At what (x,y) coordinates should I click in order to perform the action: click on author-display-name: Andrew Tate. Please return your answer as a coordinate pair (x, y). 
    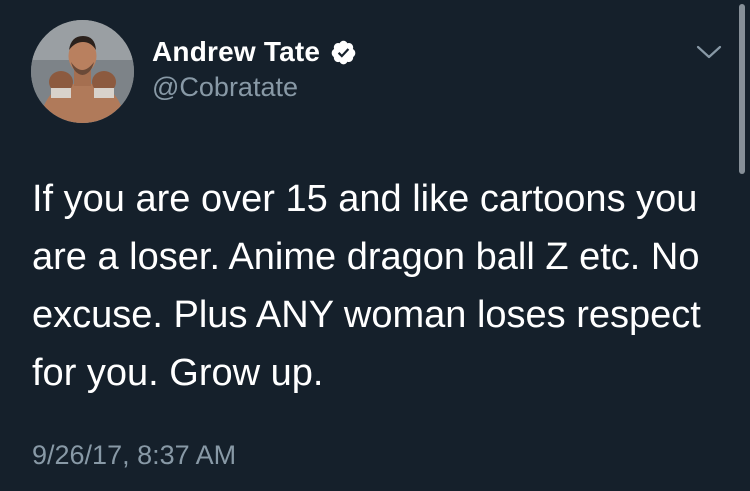
    Looking at the image, I should click on (236, 52).